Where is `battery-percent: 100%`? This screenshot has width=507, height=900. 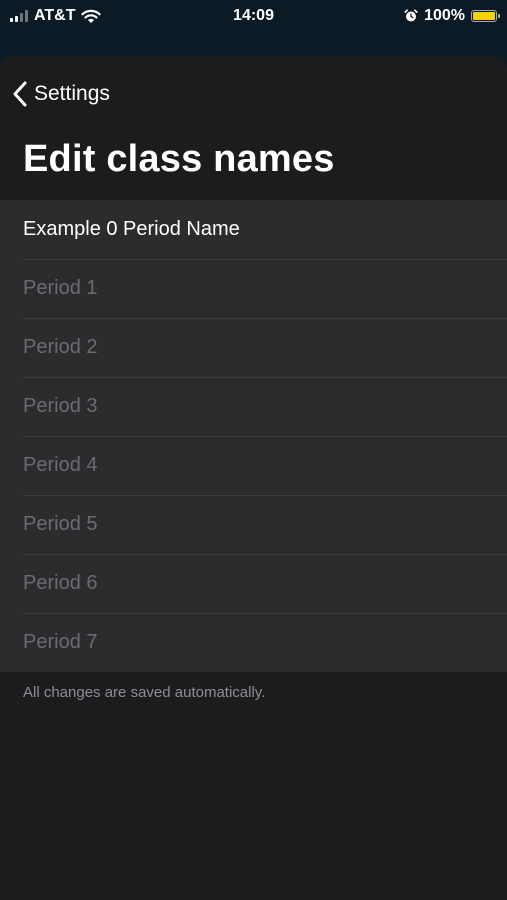
battery-percent: 100% is located at coordinates (444, 15).